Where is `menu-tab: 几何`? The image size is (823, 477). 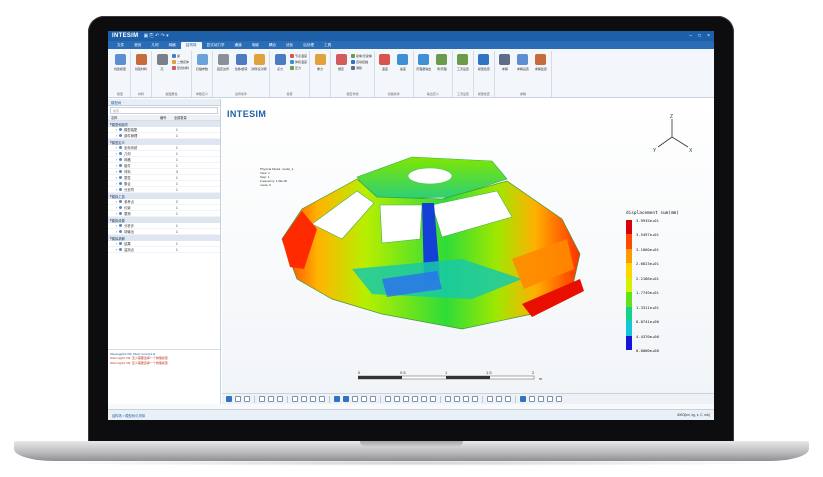 menu-tab: 几何 is located at coordinates (154, 45).